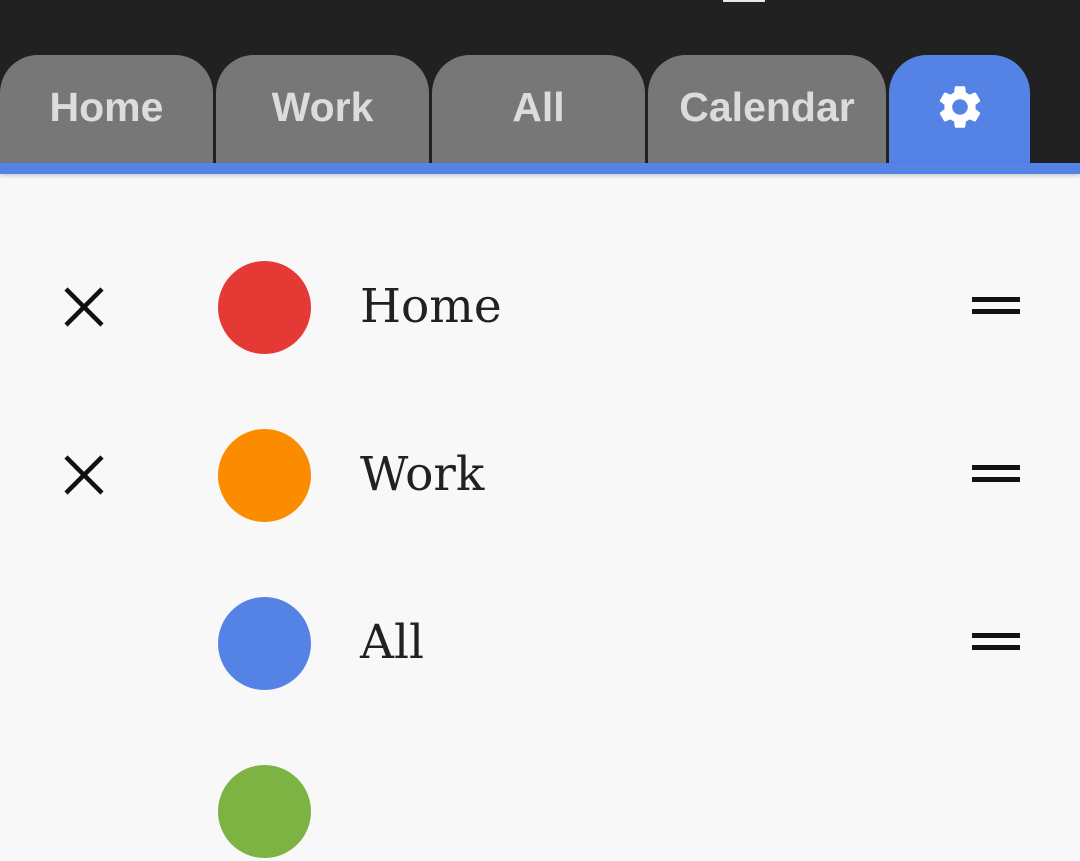  What do you see at coordinates (540, 475) in the screenshot?
I see `category-row-work: Work` at bounding box center [540, 475].